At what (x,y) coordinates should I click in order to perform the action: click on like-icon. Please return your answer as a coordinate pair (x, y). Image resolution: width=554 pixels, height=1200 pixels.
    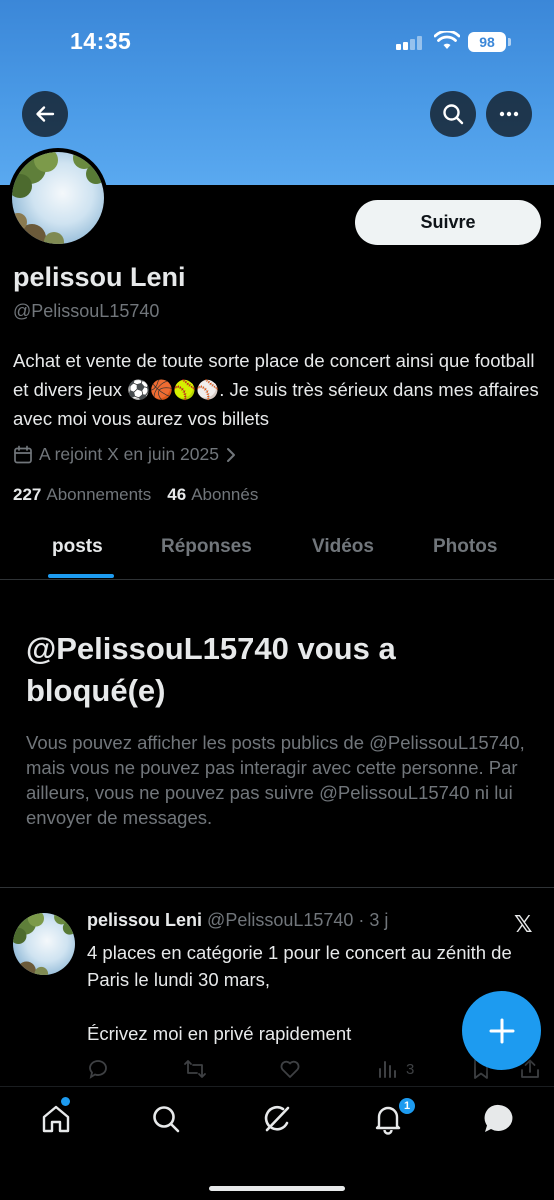
    Looking at the image, I should click on (290, 1069).